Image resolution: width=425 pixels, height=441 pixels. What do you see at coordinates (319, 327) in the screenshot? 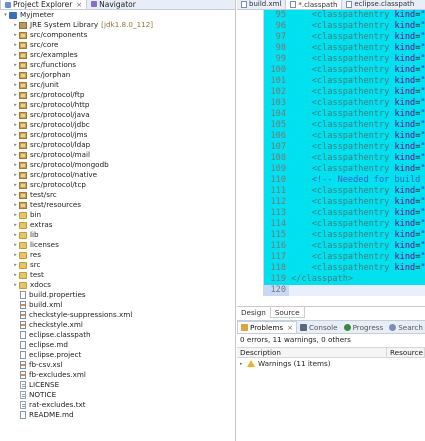
I see `tab-console: Console` at bounding box center [319, 327].